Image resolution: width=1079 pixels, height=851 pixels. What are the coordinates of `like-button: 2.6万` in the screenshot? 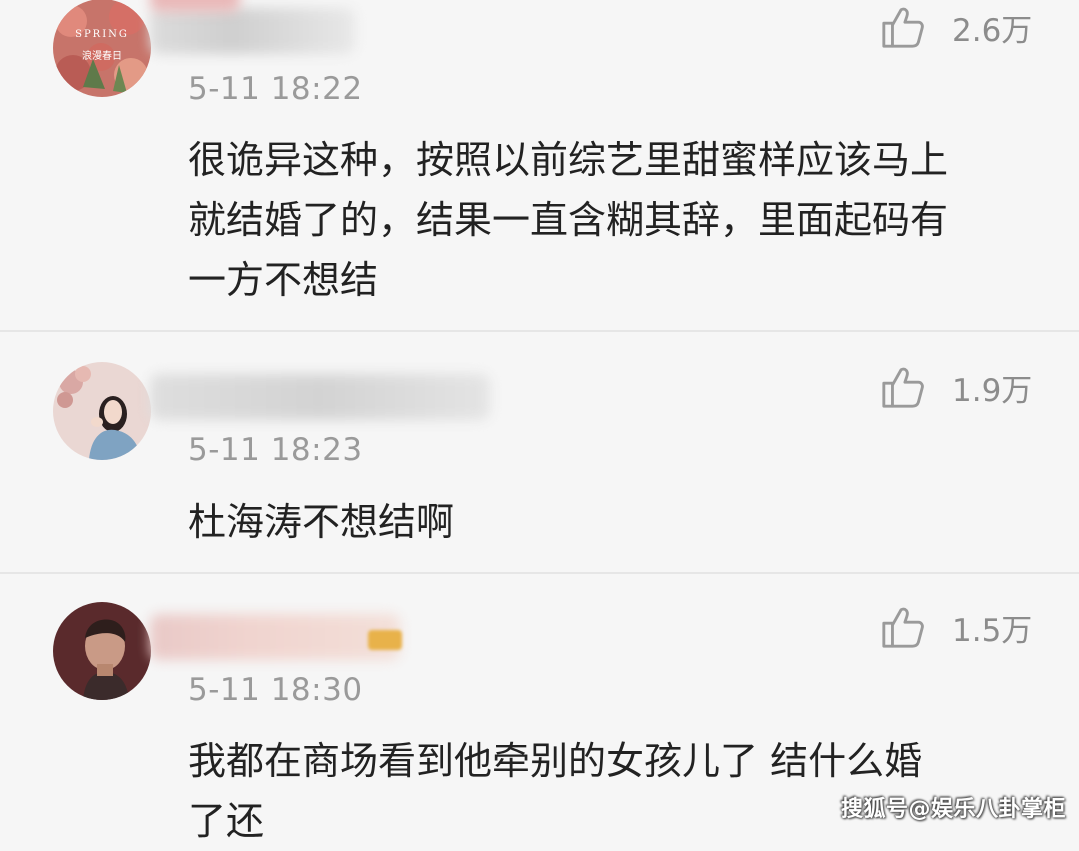 It's located at (956, 27).